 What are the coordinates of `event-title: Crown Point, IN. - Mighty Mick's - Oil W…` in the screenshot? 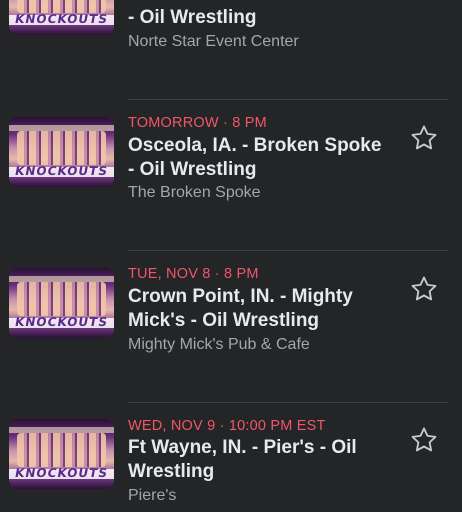 It's located at (260, 309).